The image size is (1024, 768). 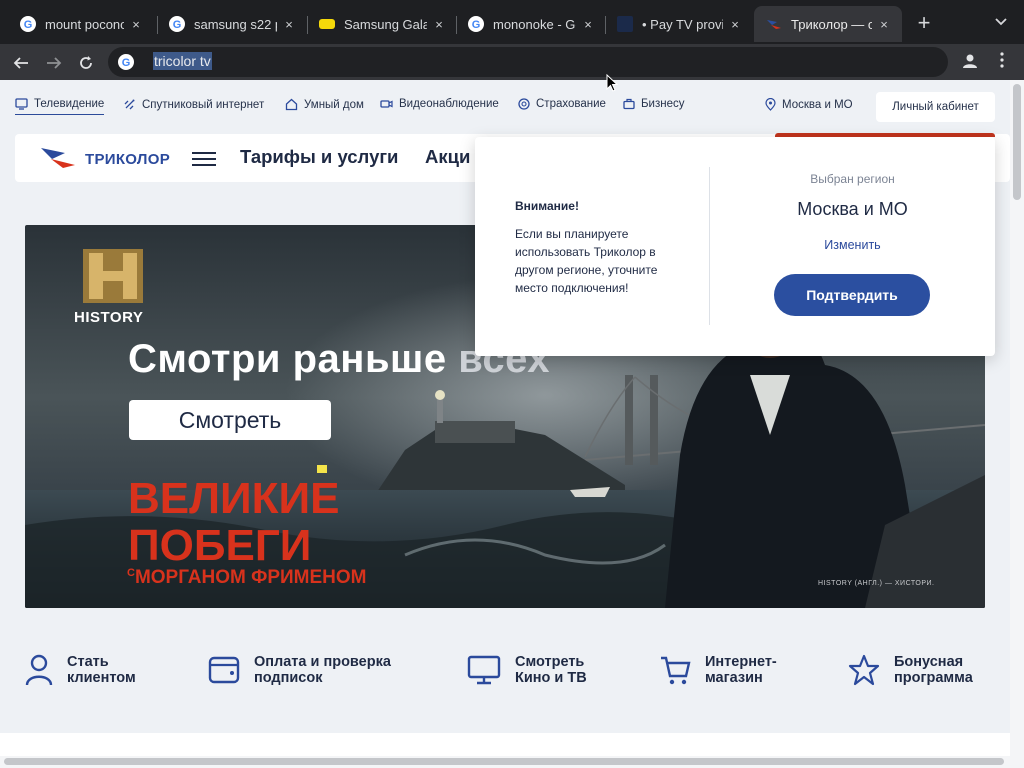 What do you see at coordinates (629, 104) in the screenshot?
I see `briefcase-icon` at bounding box center [629, 104].